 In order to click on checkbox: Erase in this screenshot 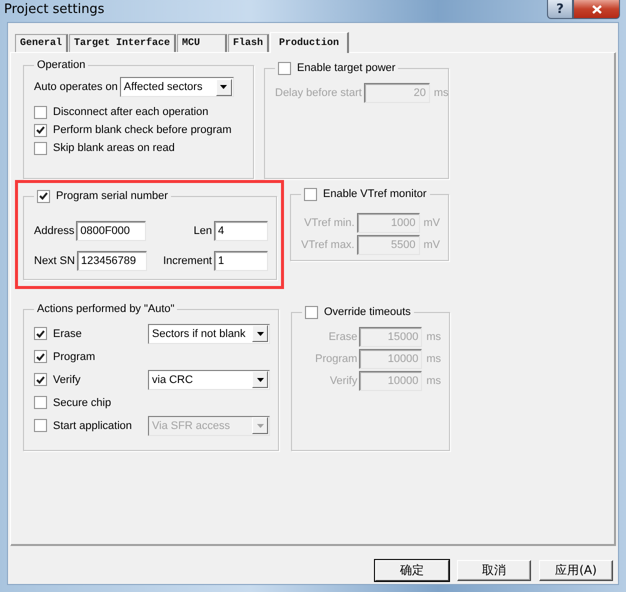, I will do `click(58, 333)`.